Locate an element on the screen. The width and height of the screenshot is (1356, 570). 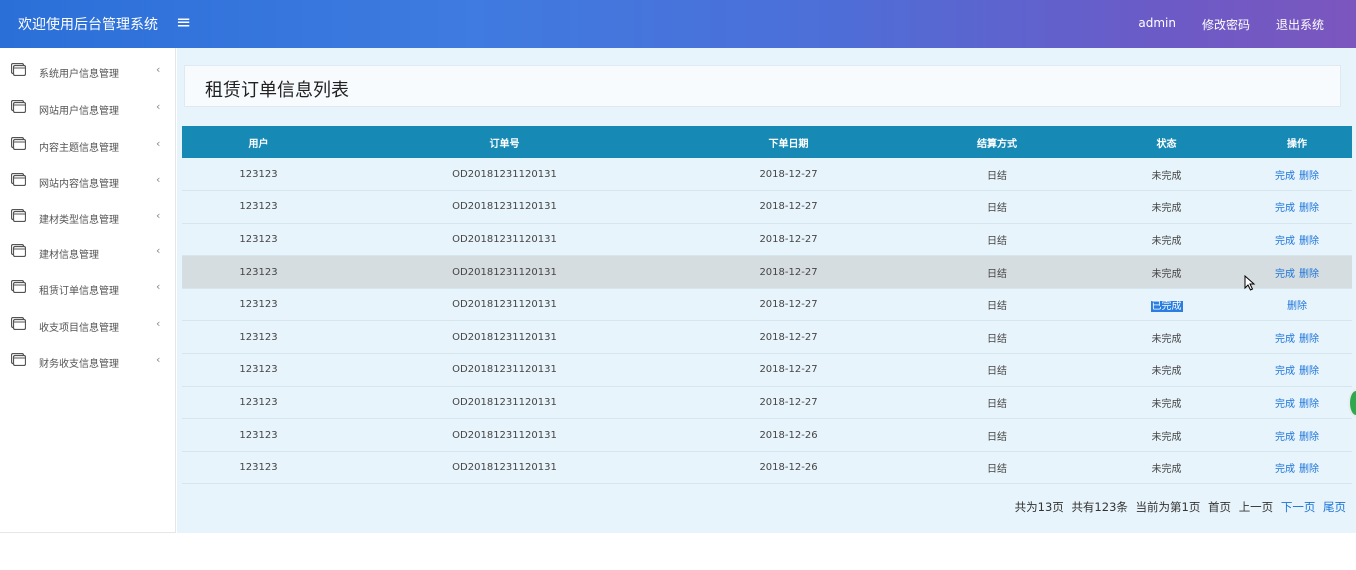
column-header-order-no: 订单号 is located at coordinates (504, 142).